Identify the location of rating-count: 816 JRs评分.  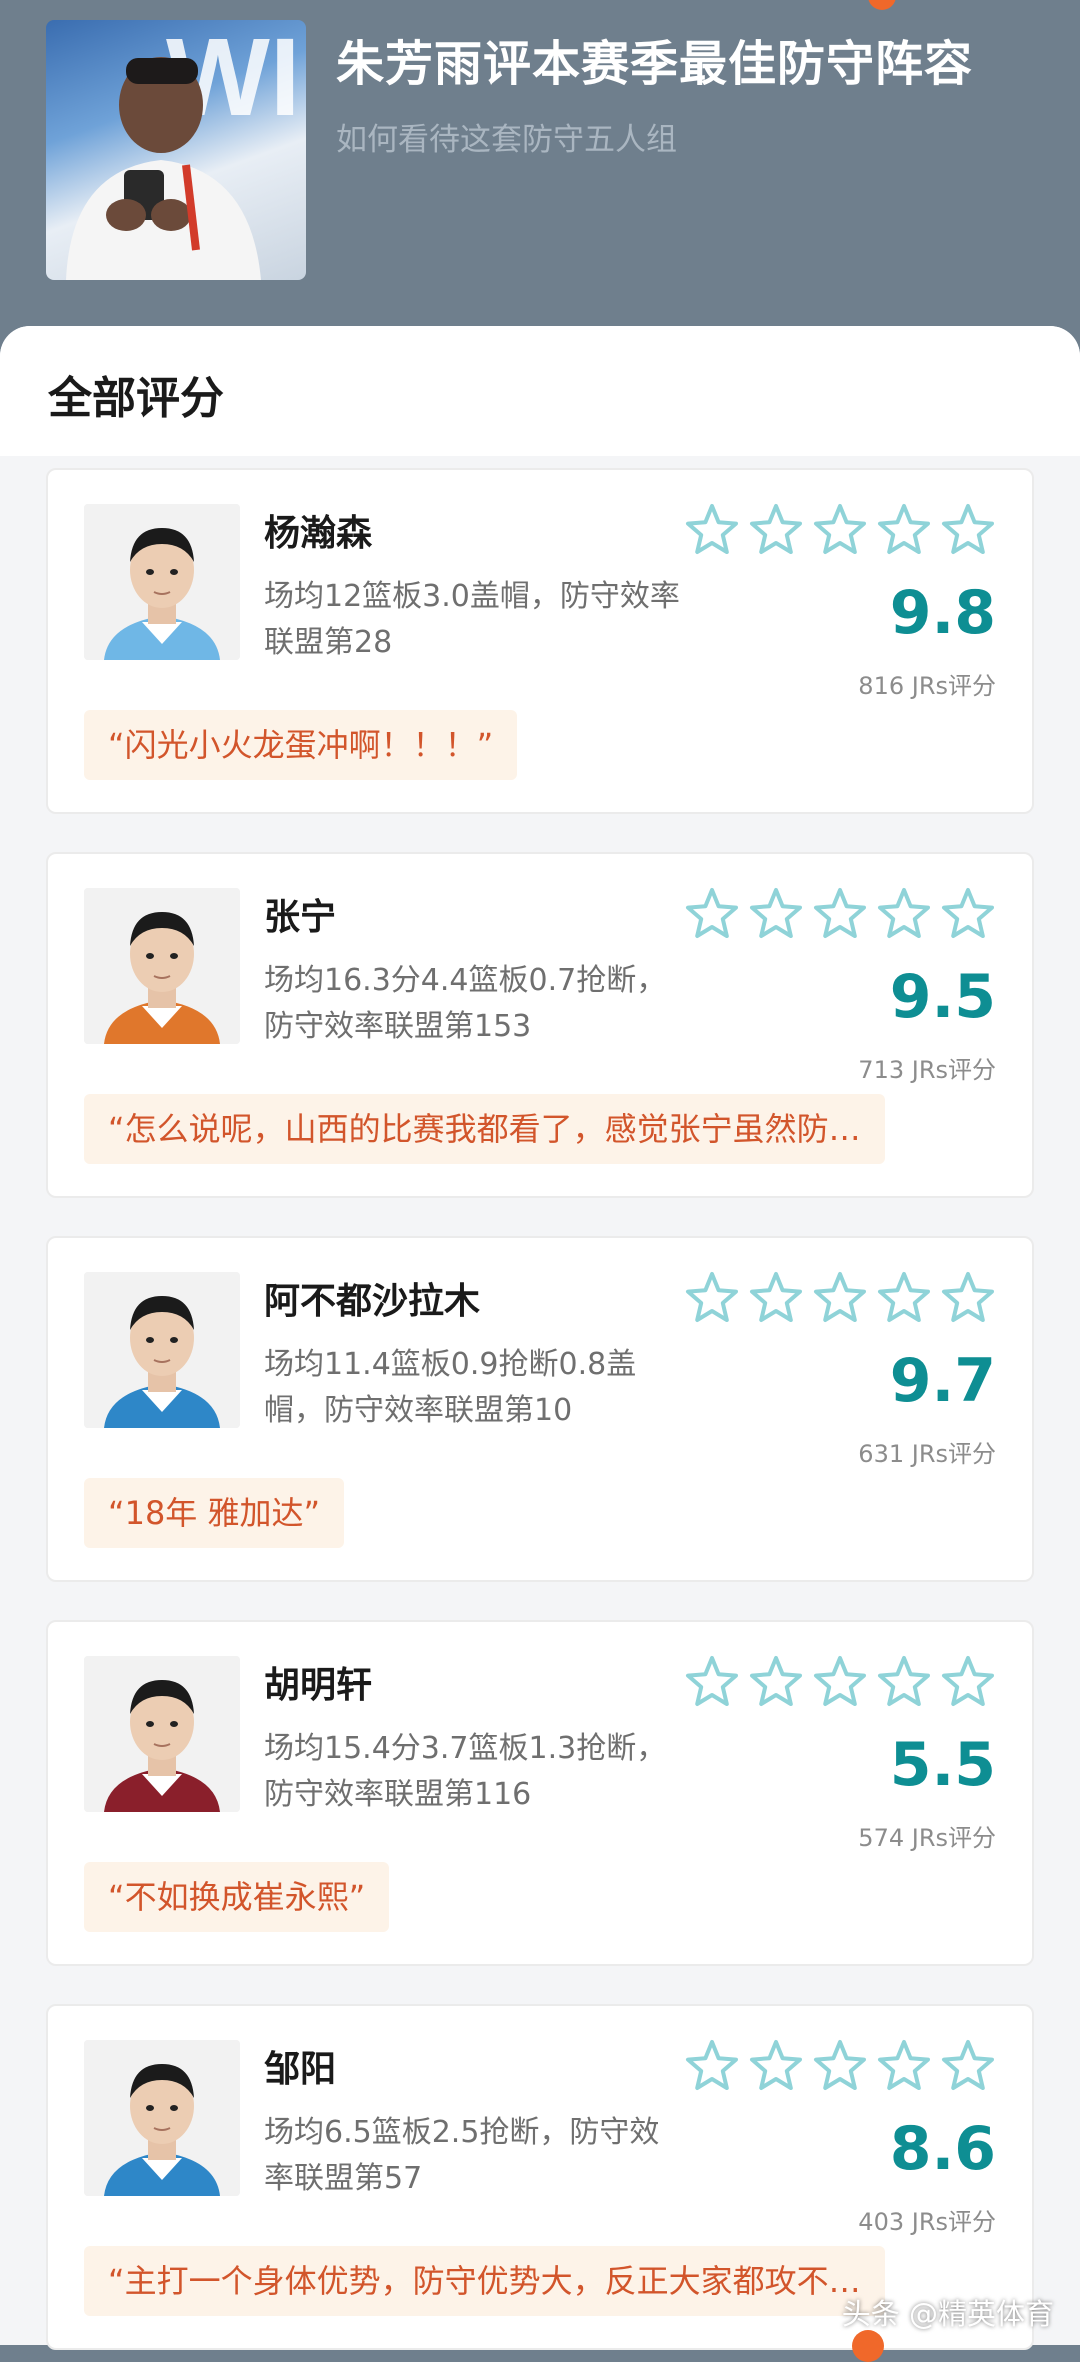
(927, 683).